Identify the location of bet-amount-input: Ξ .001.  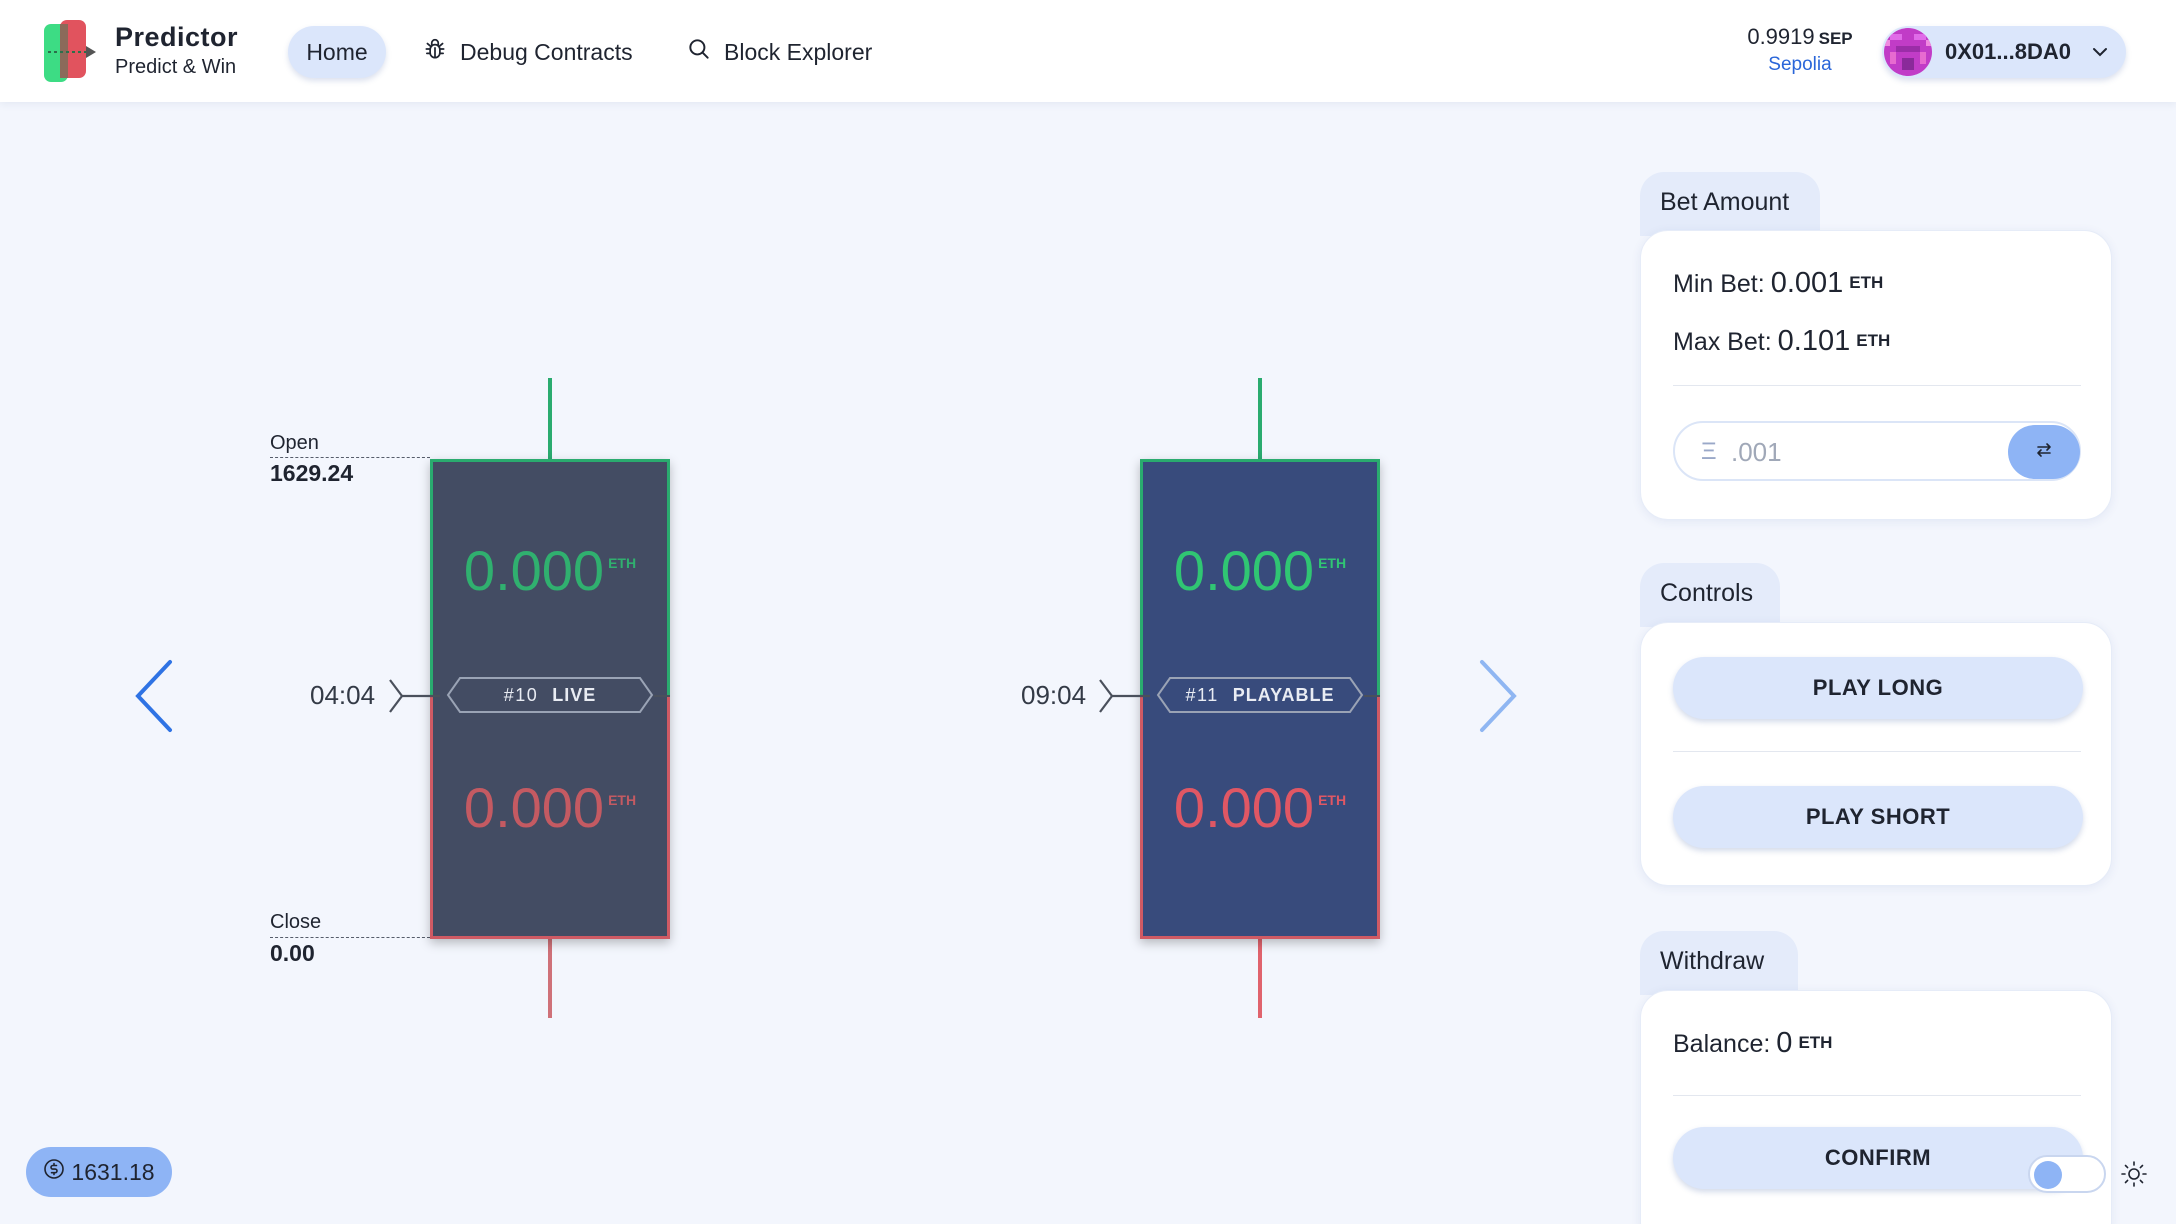
(1877, 451).